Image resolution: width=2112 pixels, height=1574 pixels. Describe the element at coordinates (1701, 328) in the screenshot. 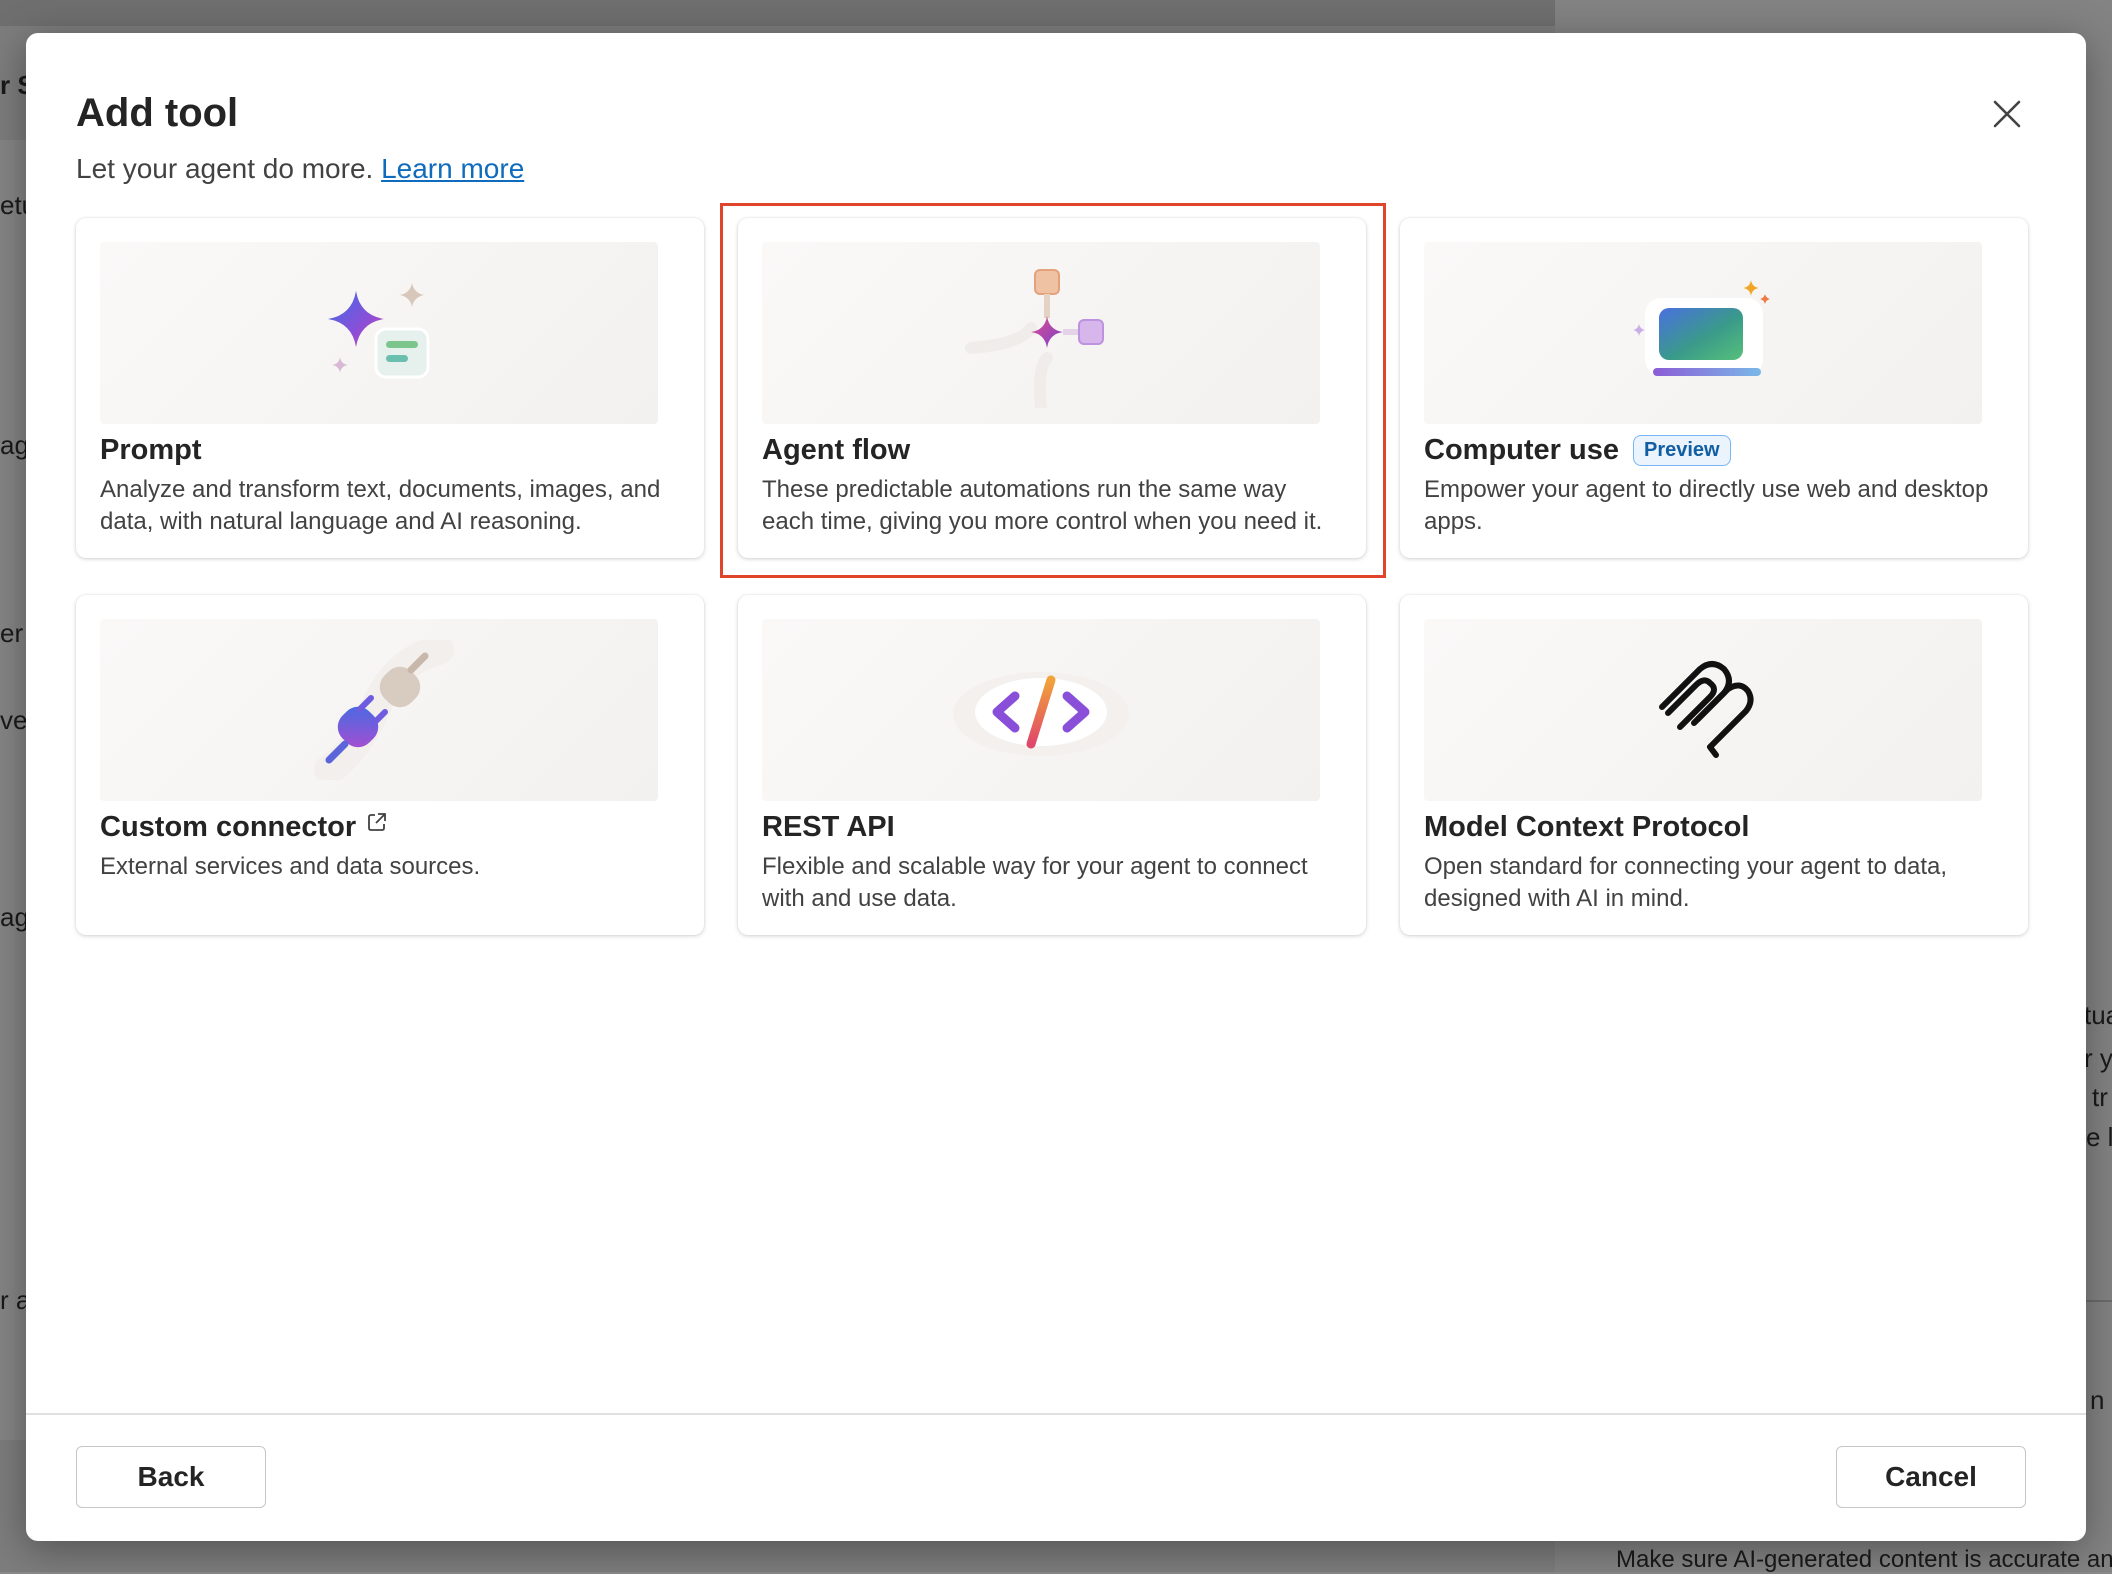

I see `computer-use-icon` at that location.